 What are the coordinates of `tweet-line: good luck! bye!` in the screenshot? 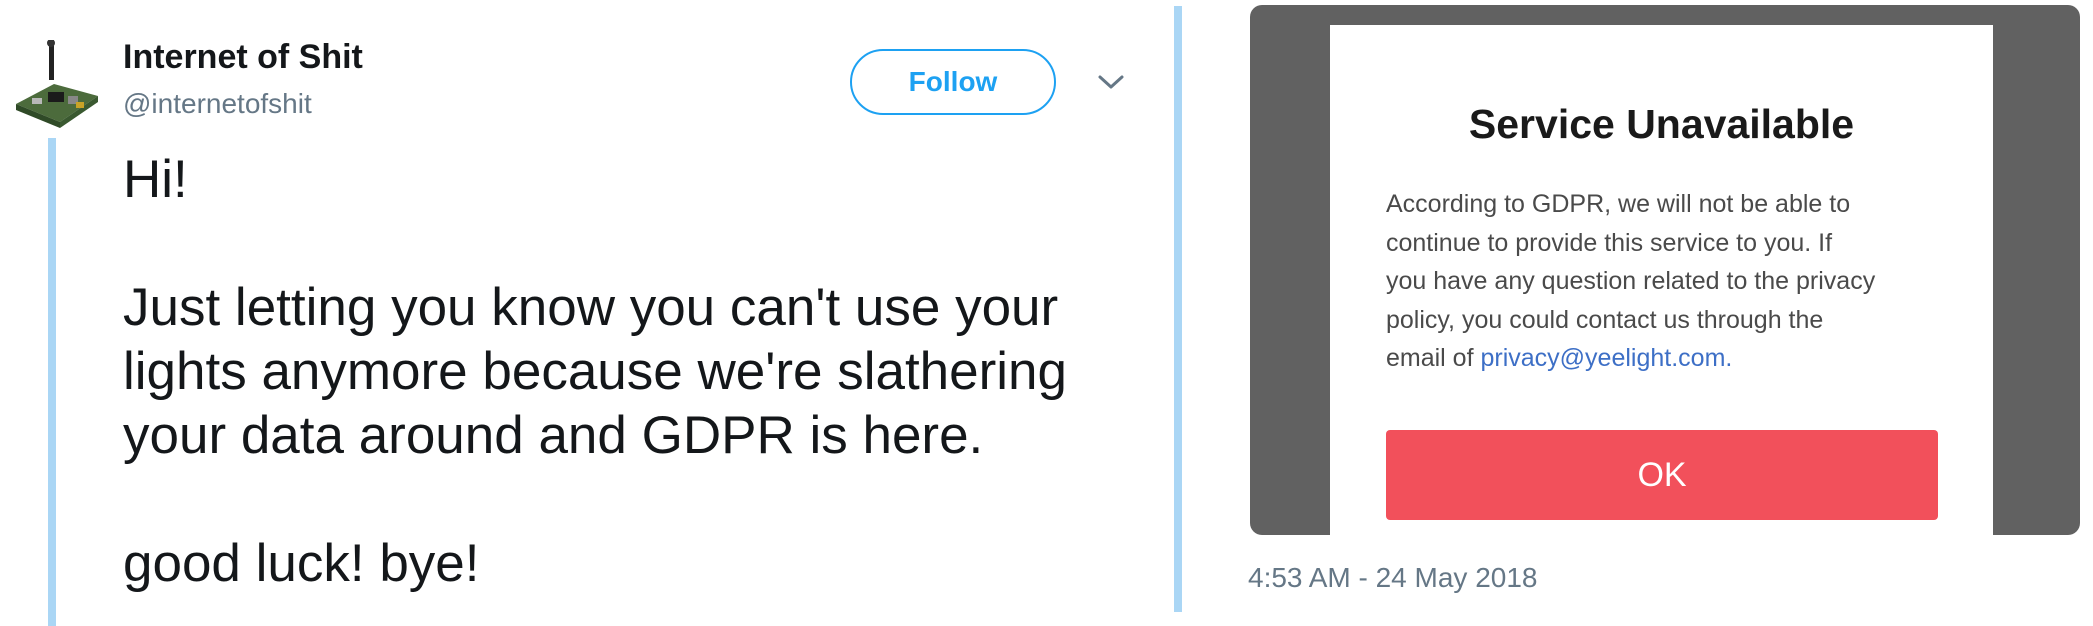 It's located at (301, 563).